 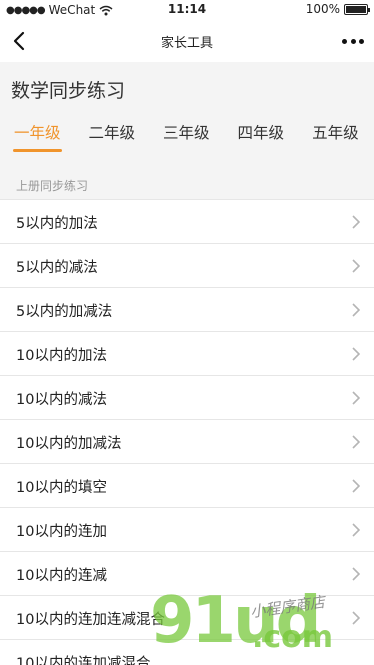 I want to click on list-item: 5以内的减法, so click(x=187, y=265).